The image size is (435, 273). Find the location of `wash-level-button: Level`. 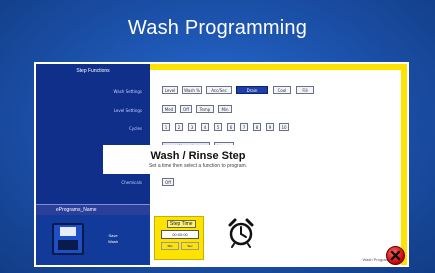

wash-level-button: Level is located at coordinates (170, 90).